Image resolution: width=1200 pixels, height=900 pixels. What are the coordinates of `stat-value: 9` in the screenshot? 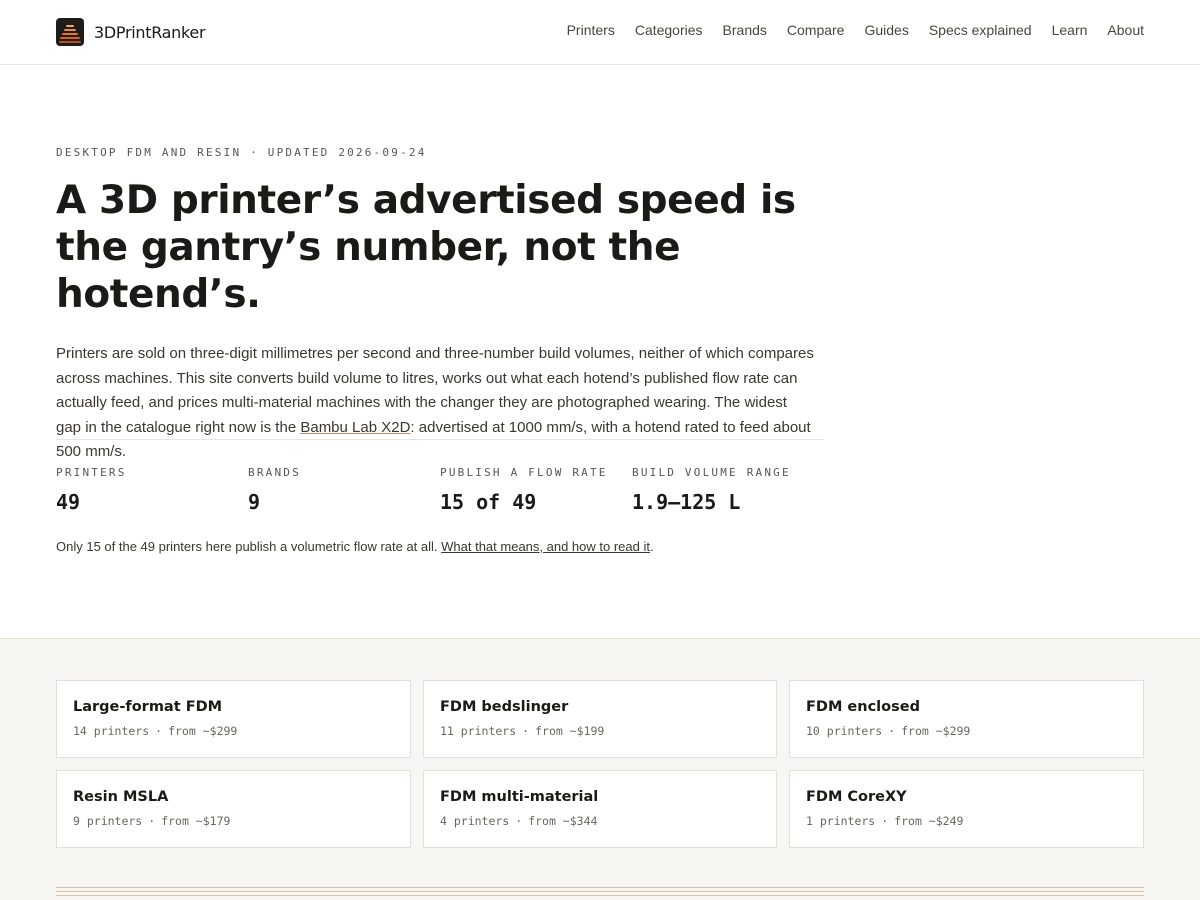 It's located at (254, 502).